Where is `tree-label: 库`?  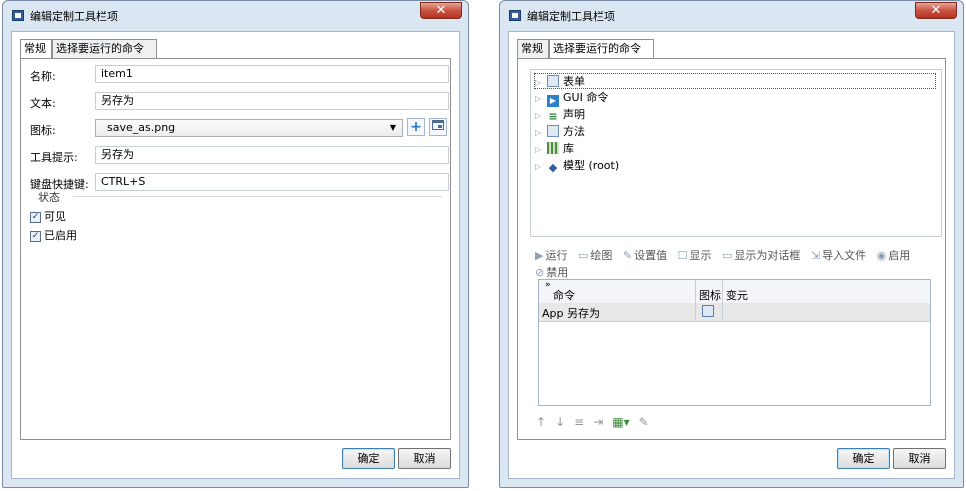 tree-label: 库 is located at coordinates (568, 148).